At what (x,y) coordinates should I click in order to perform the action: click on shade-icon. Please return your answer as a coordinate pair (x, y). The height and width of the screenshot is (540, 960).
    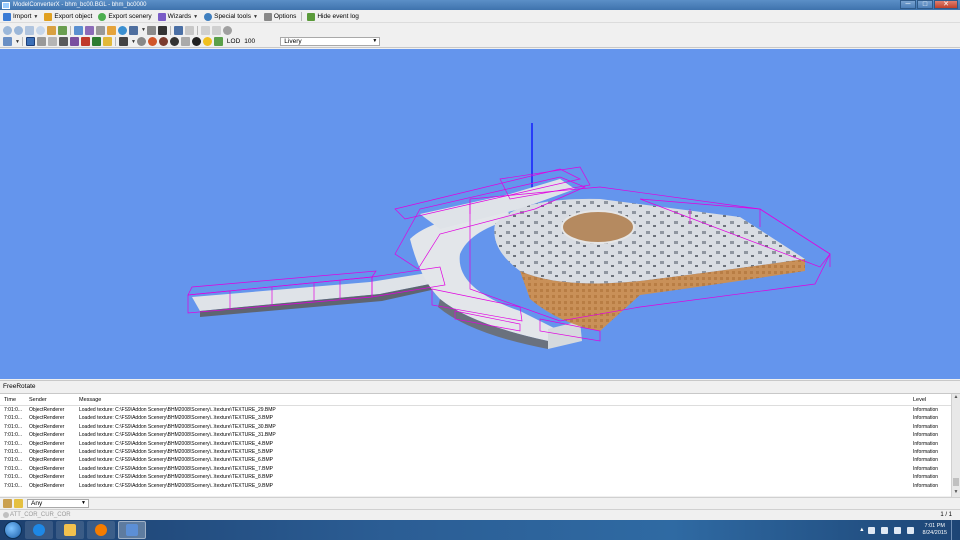
    Looking at the image, I should click on (85, 41).